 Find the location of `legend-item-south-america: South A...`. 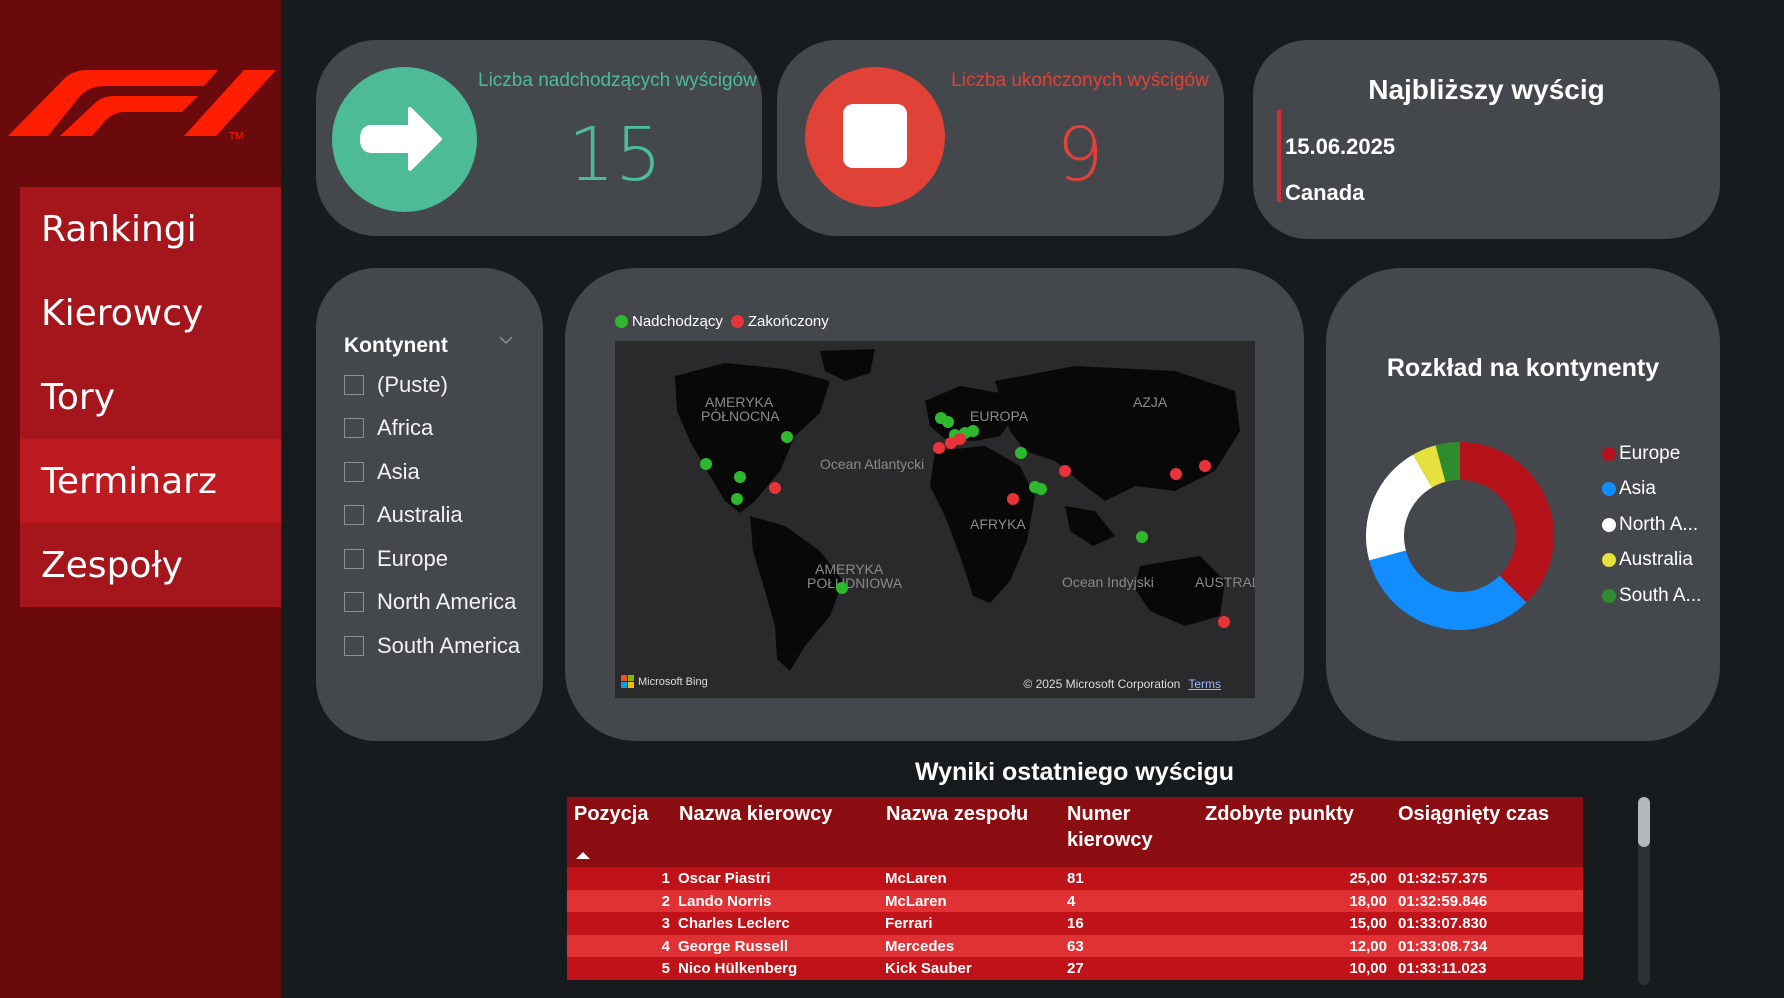

legend-item-south-america: South A... is located at coordinates (1651, 596).